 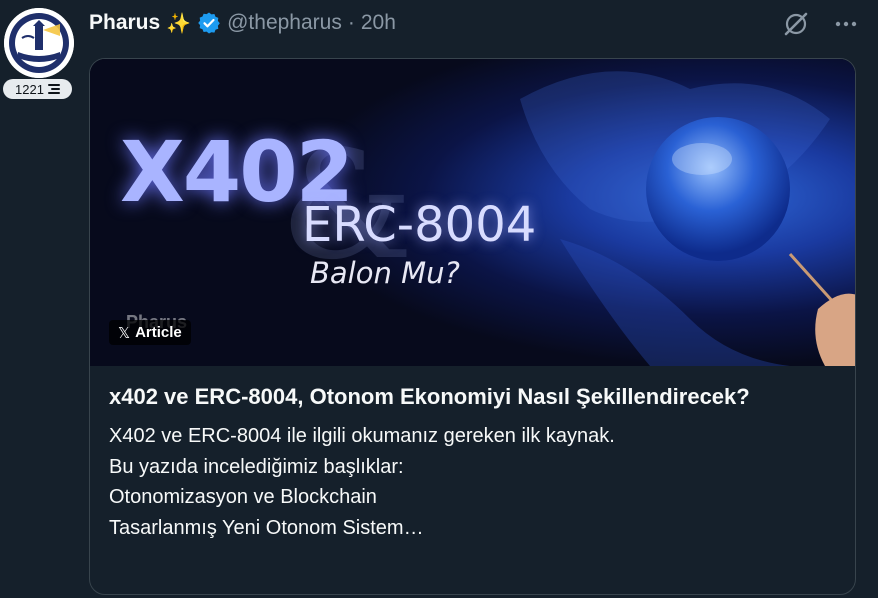 I want to click on more-icon, so click(x=846, y=24).